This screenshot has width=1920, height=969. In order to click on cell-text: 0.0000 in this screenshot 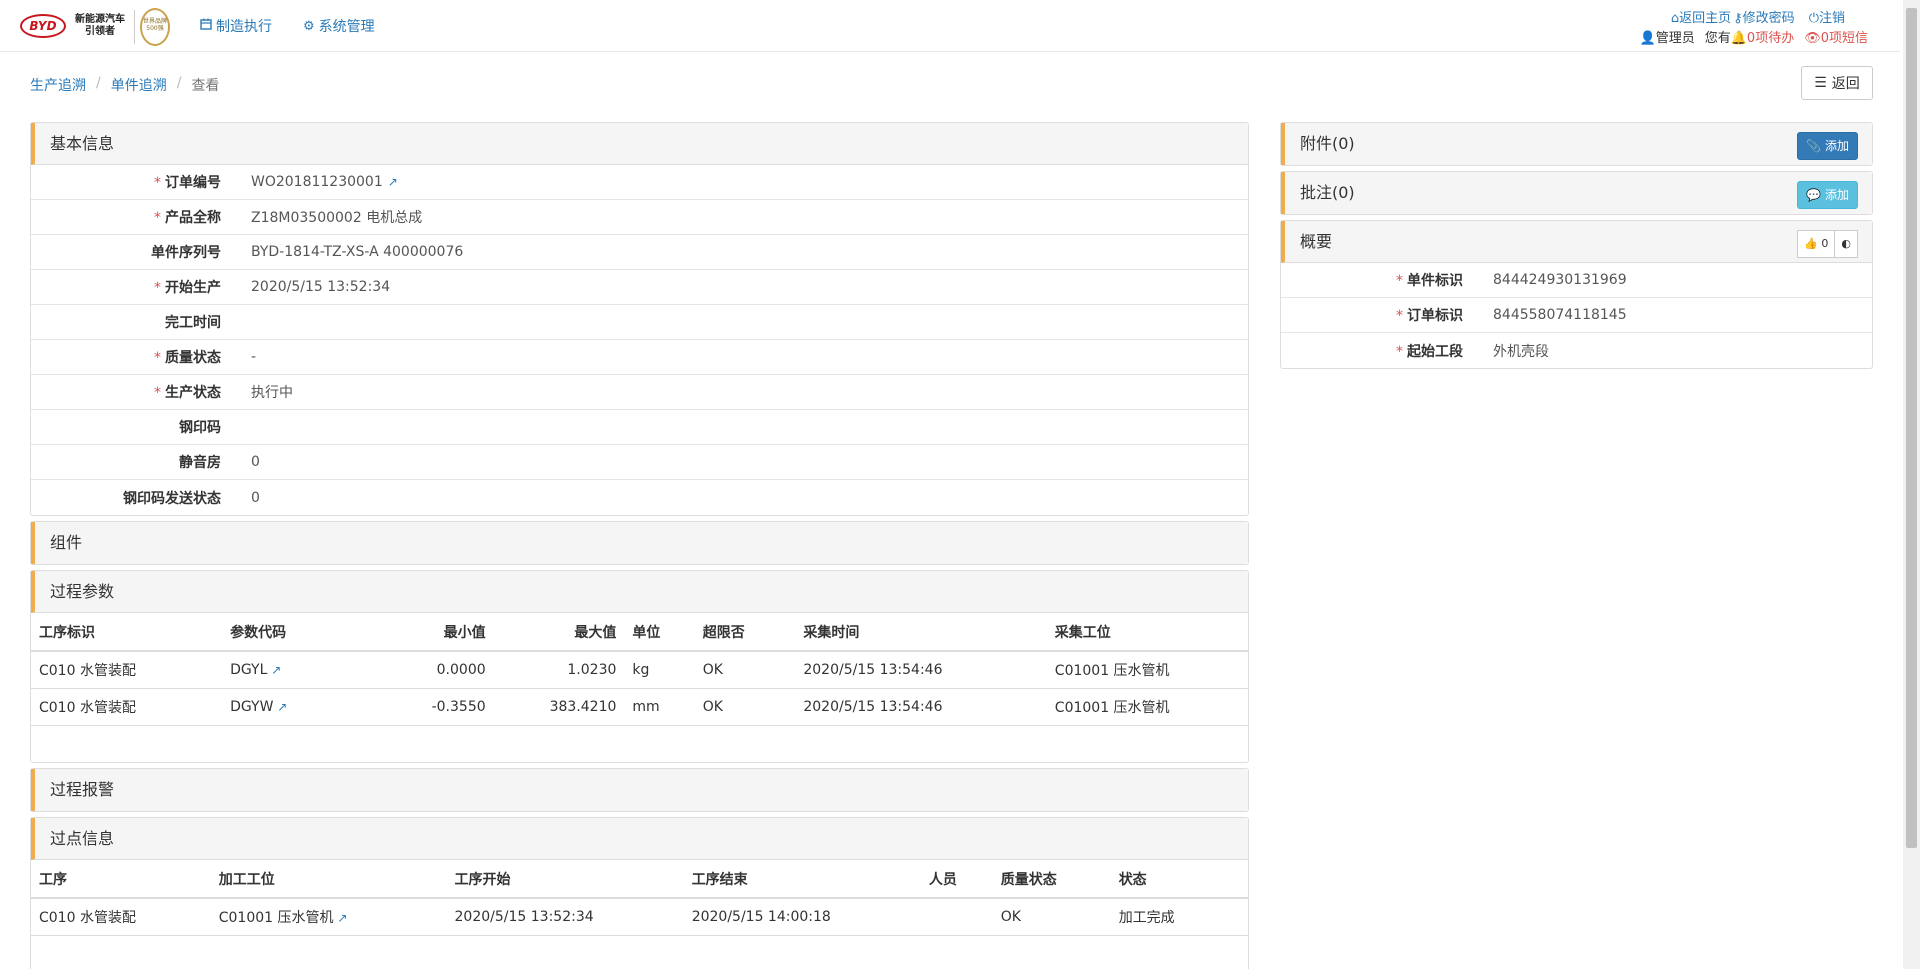, I will do `click(461, 669)`.